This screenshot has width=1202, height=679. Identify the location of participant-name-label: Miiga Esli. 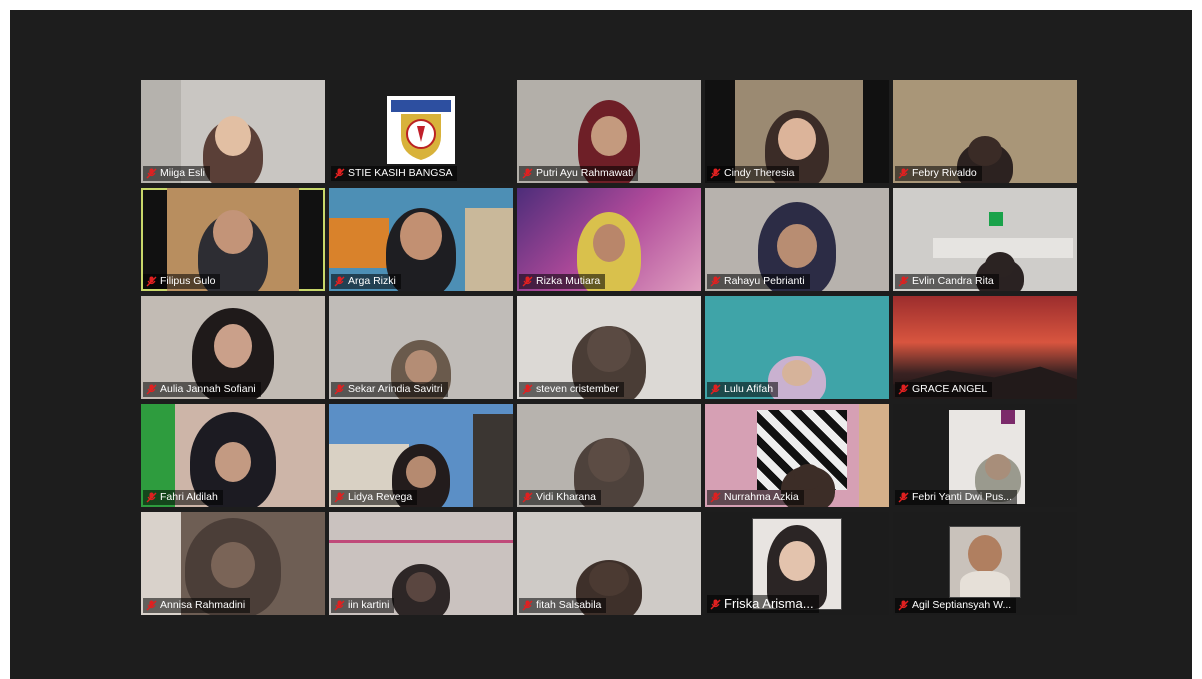
(176, 173).